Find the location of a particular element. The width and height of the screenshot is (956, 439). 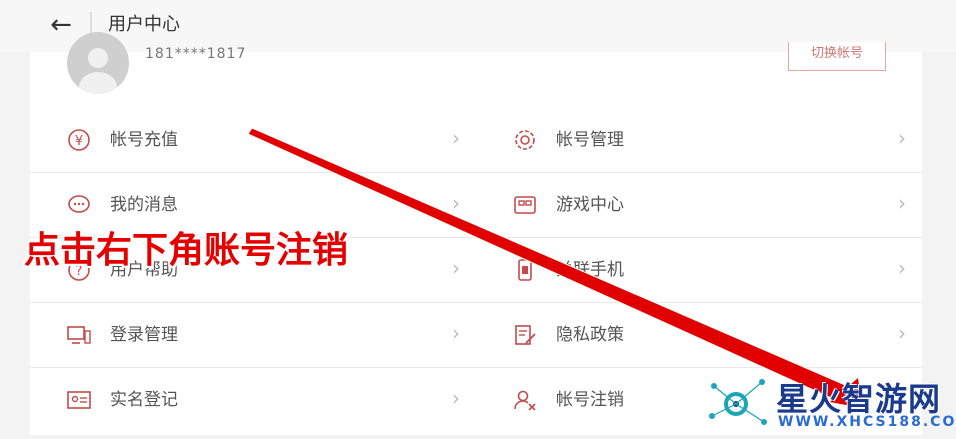

instruction-caption: 点击右下角账号注销 is located at coordinates (186, 250).